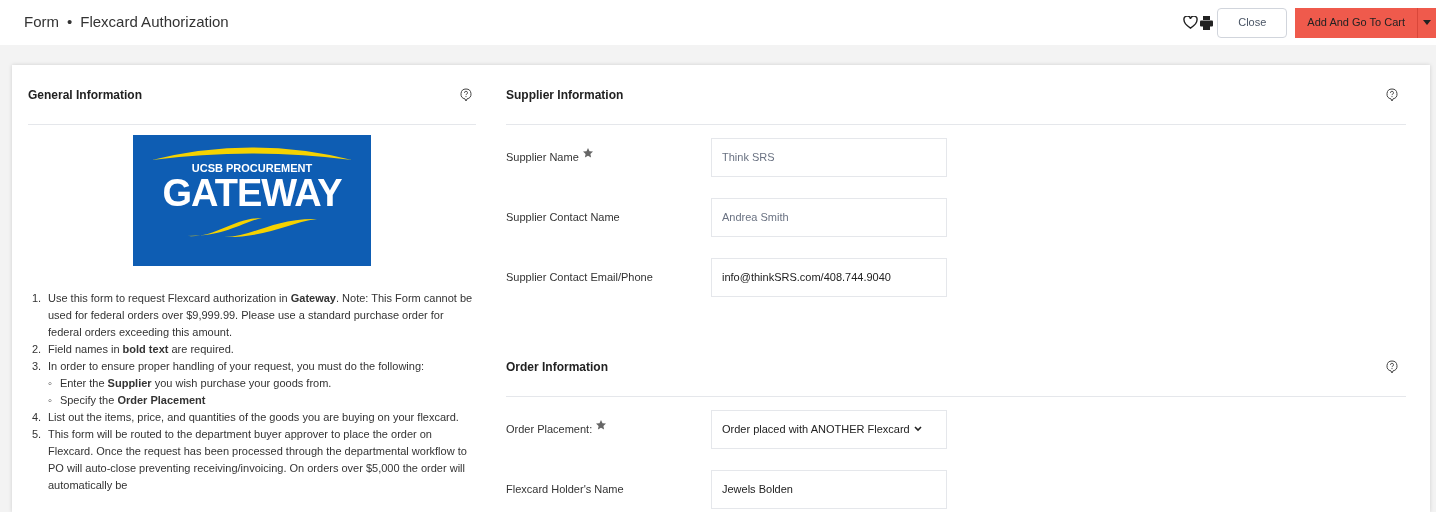  What do you see at coordinates (132, 400) in the screenshot?
I see `instruction-text: Specify the Order Placement` at bounding box center [132, 400].